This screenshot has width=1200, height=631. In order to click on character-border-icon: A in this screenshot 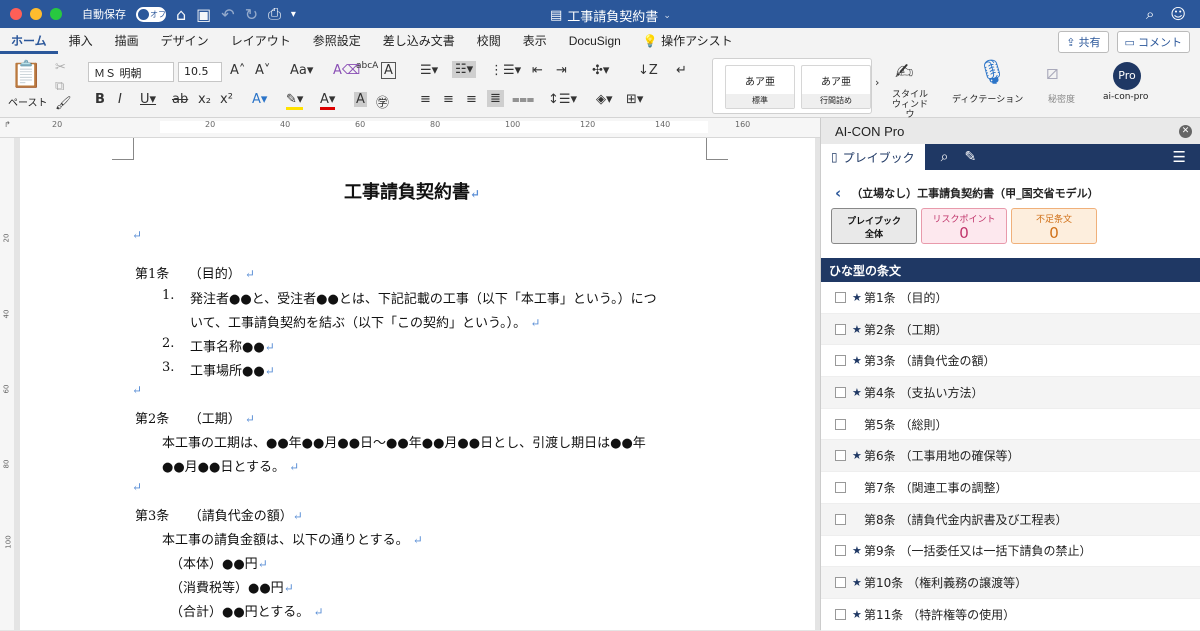, I will do `click(388, 70)`.